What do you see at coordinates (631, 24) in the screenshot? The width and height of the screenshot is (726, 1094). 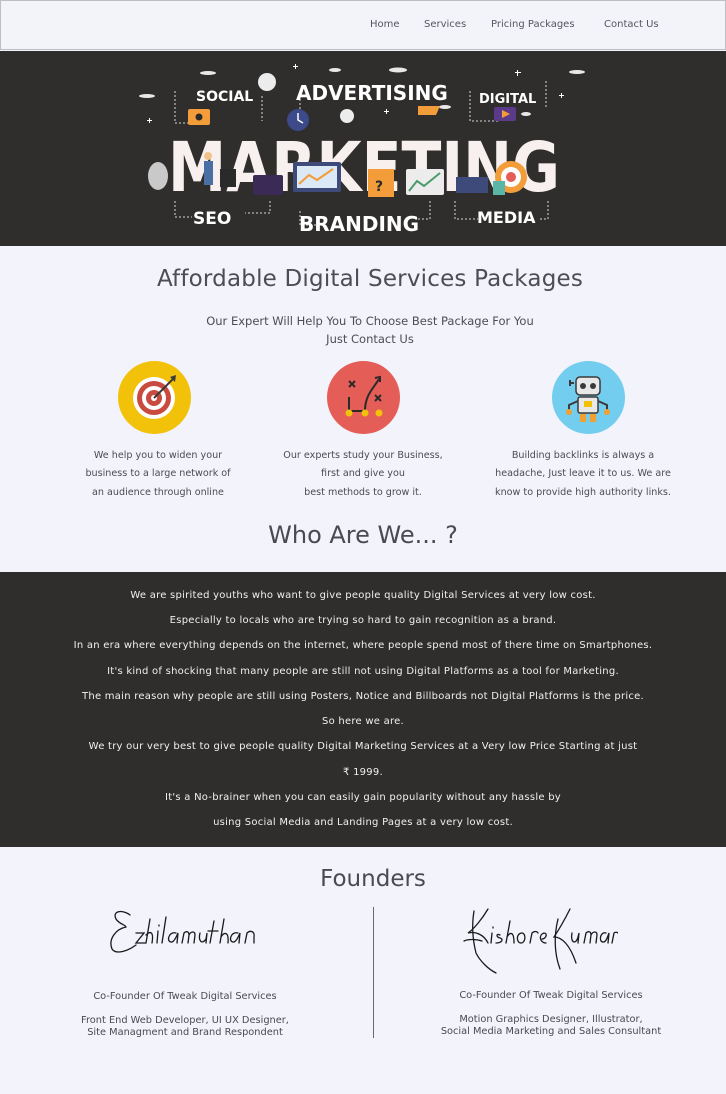 I see `nav-contact-link: Contact Us` at bounding box center [631, 24].